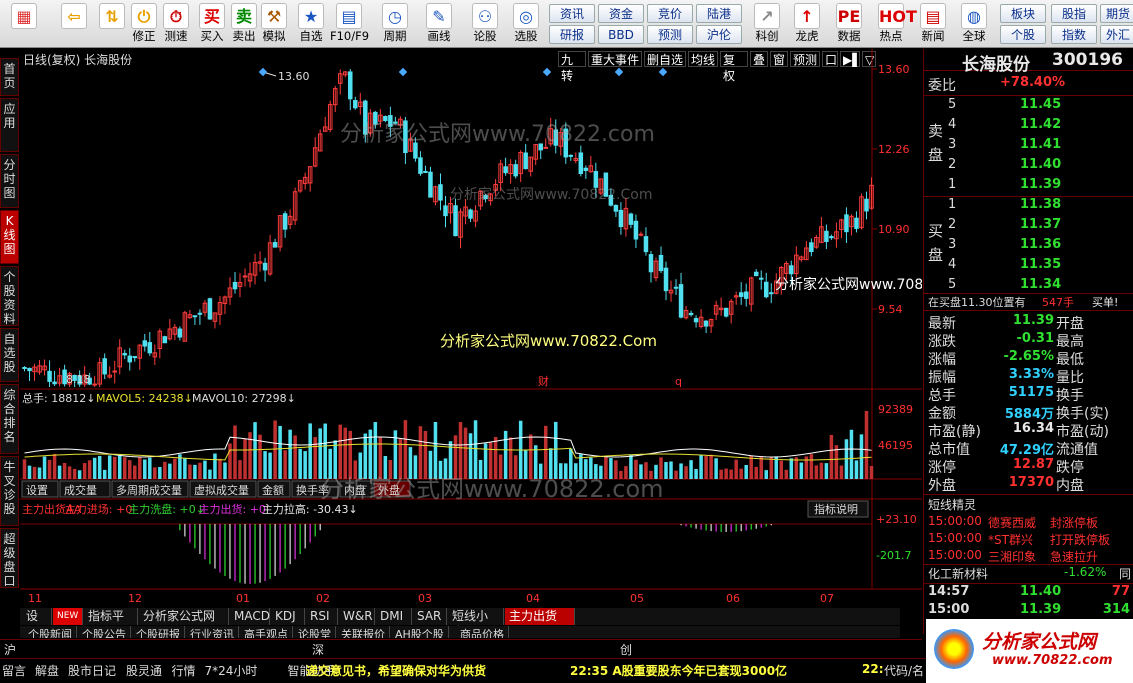  What do you see at coordinates (572, 34) in the screenshot?
I see `quick-button: 研报` at bounding box center [572, 34].